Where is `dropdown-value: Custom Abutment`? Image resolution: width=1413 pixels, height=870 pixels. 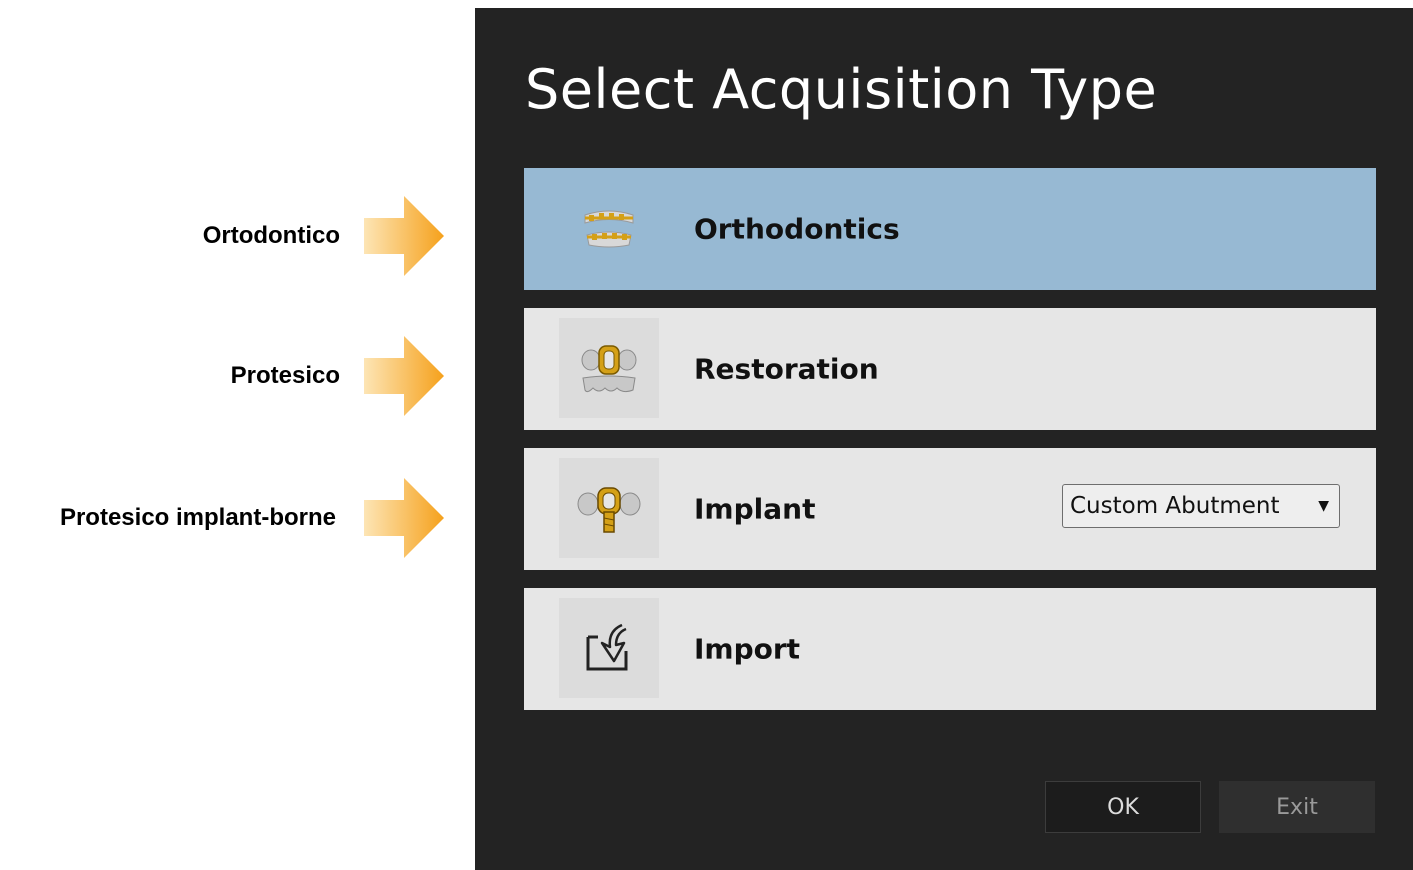 dropdown-value: Custom Abutment is located at coordinates (1175, 506).